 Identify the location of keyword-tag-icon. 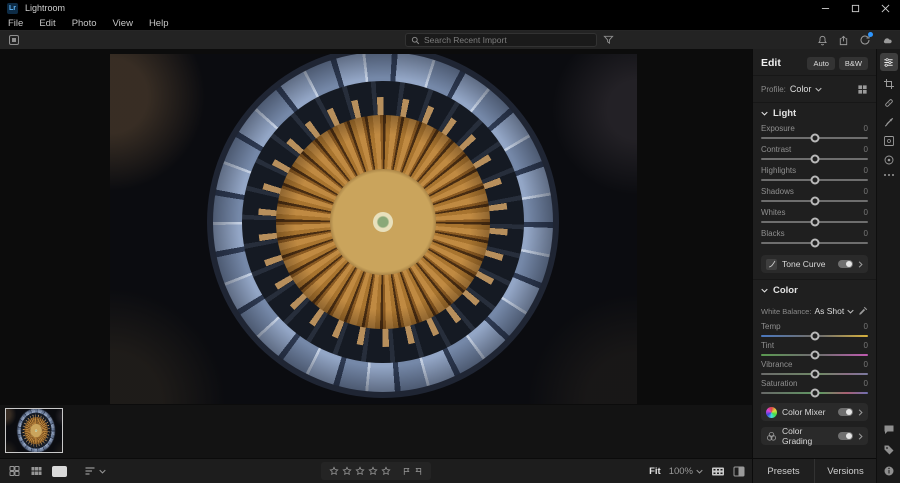
(889, 450).